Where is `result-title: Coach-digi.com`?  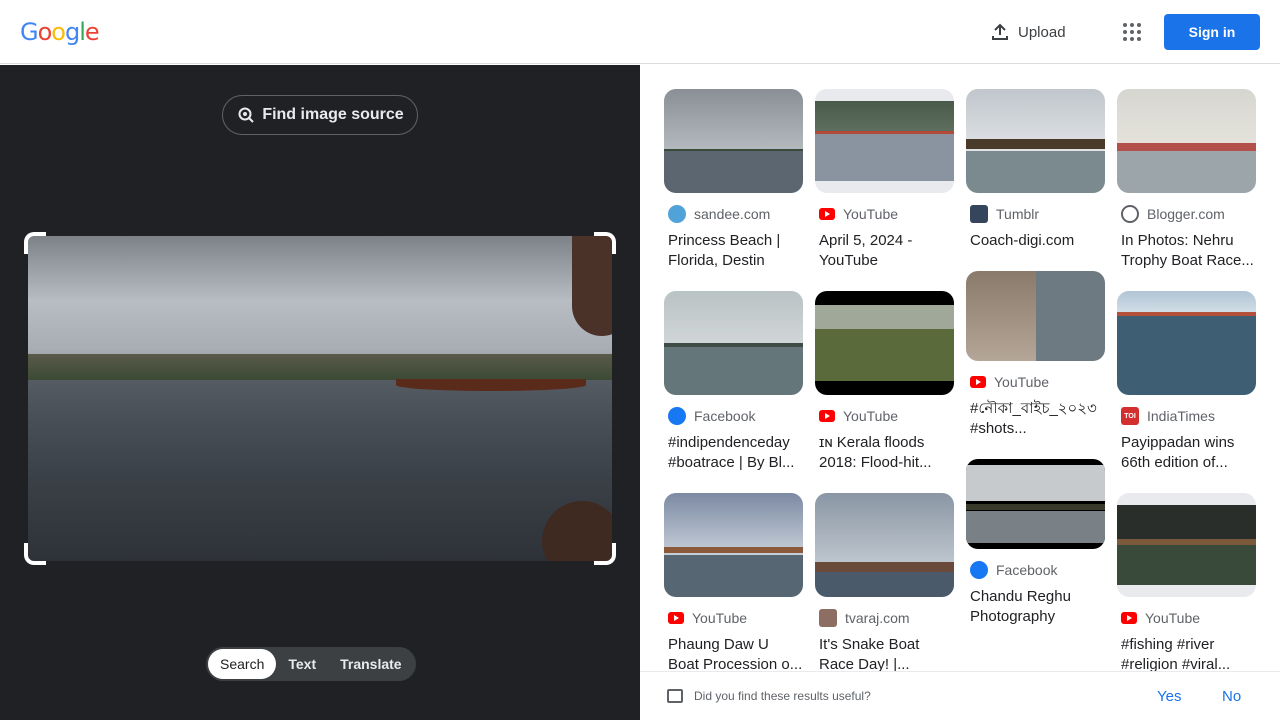
result-title: Coach-digi.com is located at coordinates (1035, 241).